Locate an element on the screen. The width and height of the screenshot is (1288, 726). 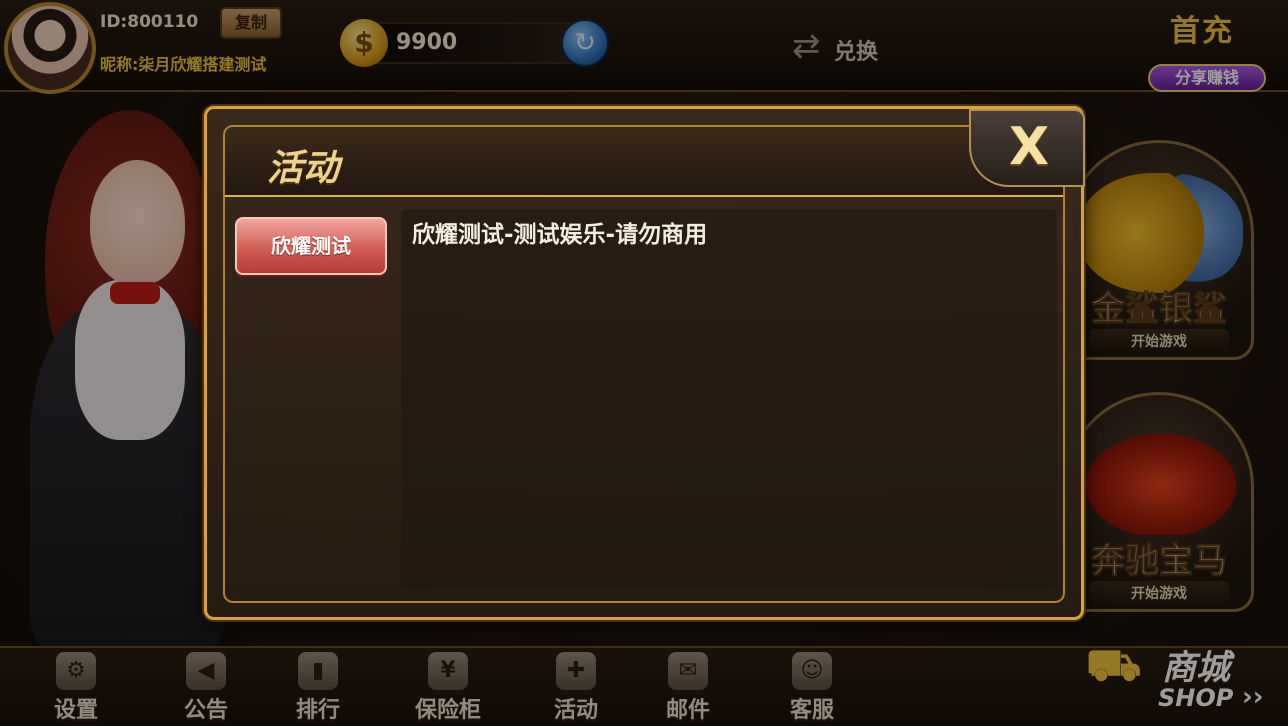
close-button: X is located at coordinates (1027, 148).